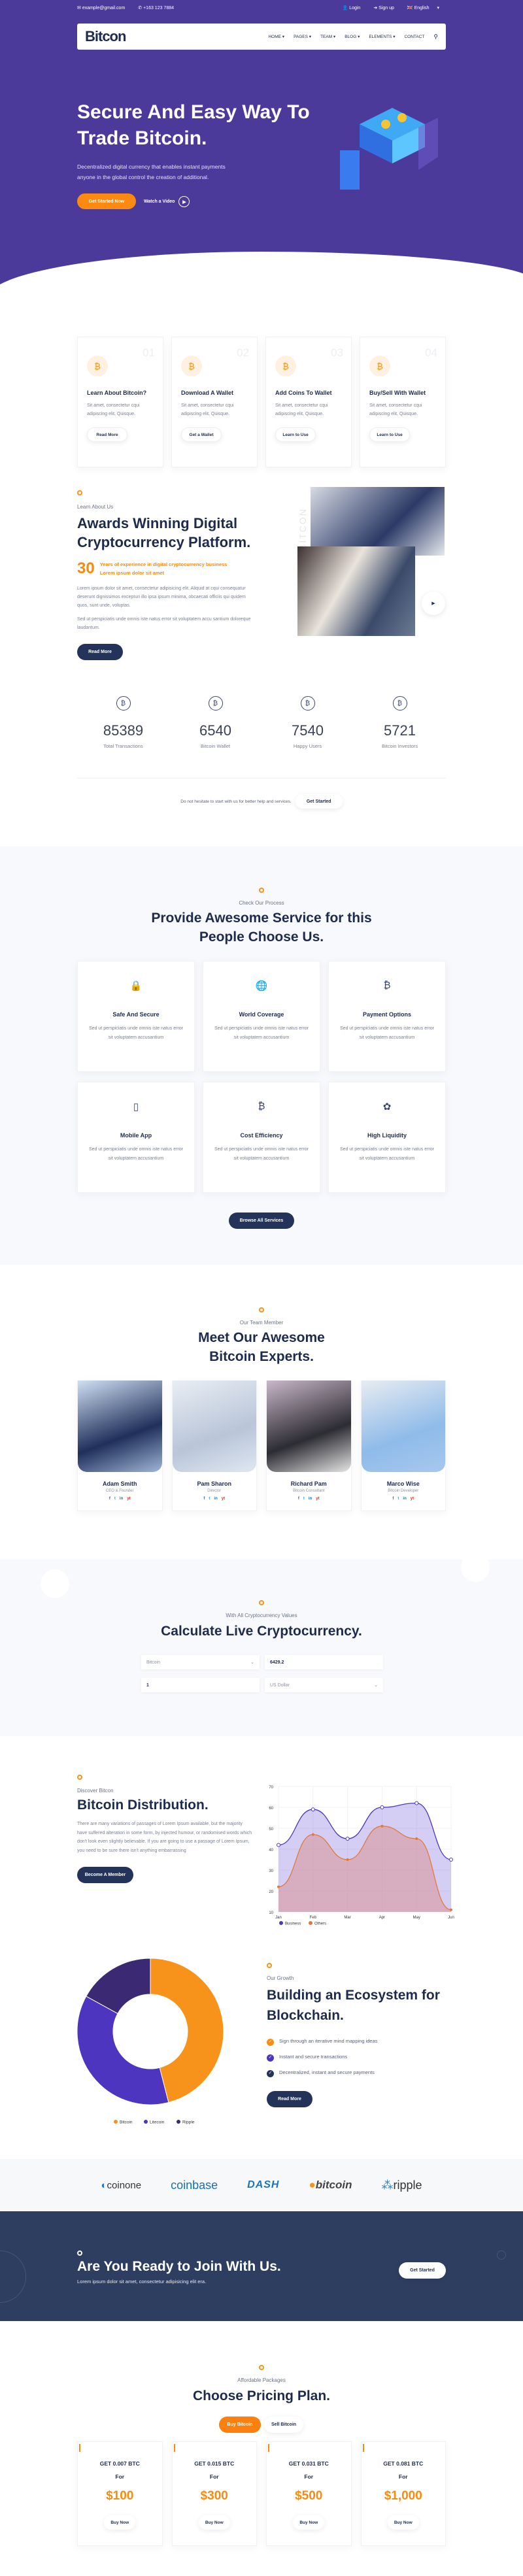 This screenshot has height=2576, width=523. What do you see at coordinates (96, 1791) in the screenshot?
I see `distribution-kicker: Discover Bitcon` at bounding box center [96, 1791].